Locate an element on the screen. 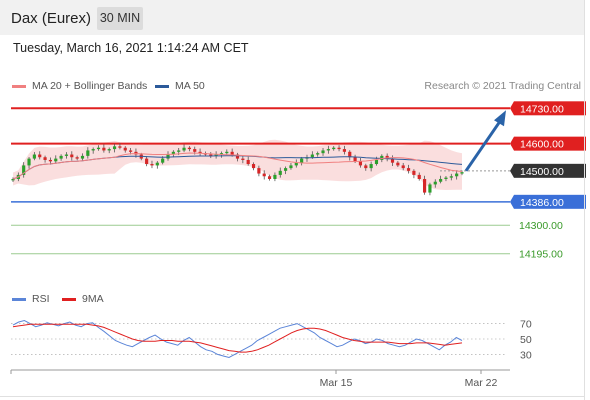 The width and height of the screenshot is (590, 400). level-label-2: 14500.00 is located at coordinates (548, 170).